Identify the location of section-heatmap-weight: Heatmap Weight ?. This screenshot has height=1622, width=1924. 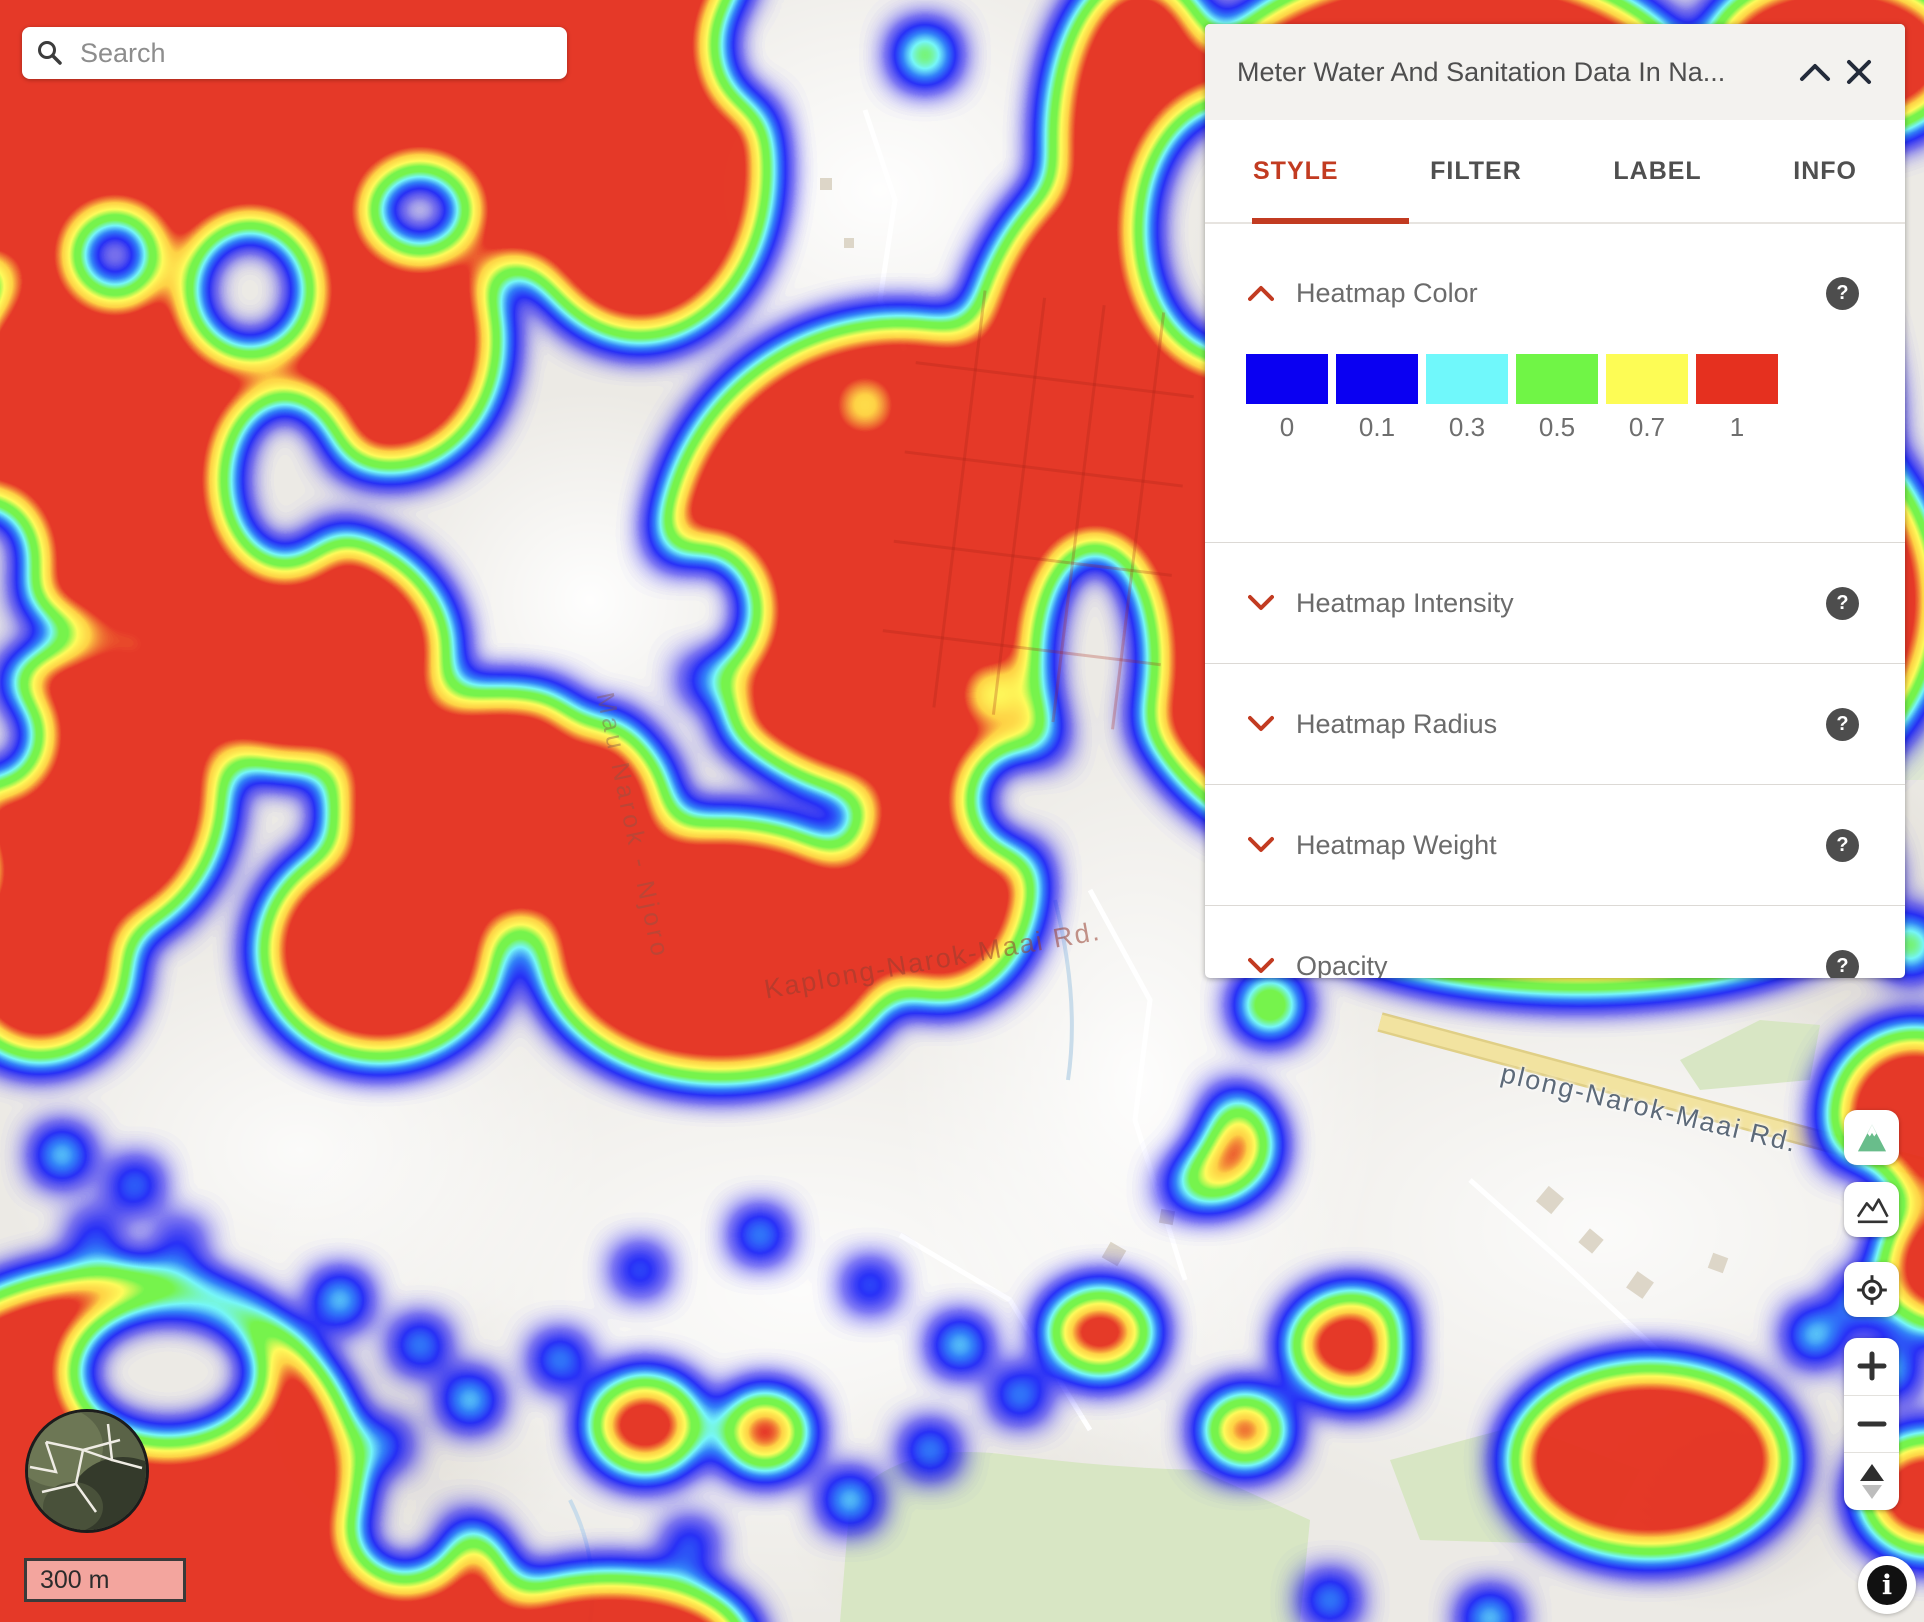
(1555, 844).